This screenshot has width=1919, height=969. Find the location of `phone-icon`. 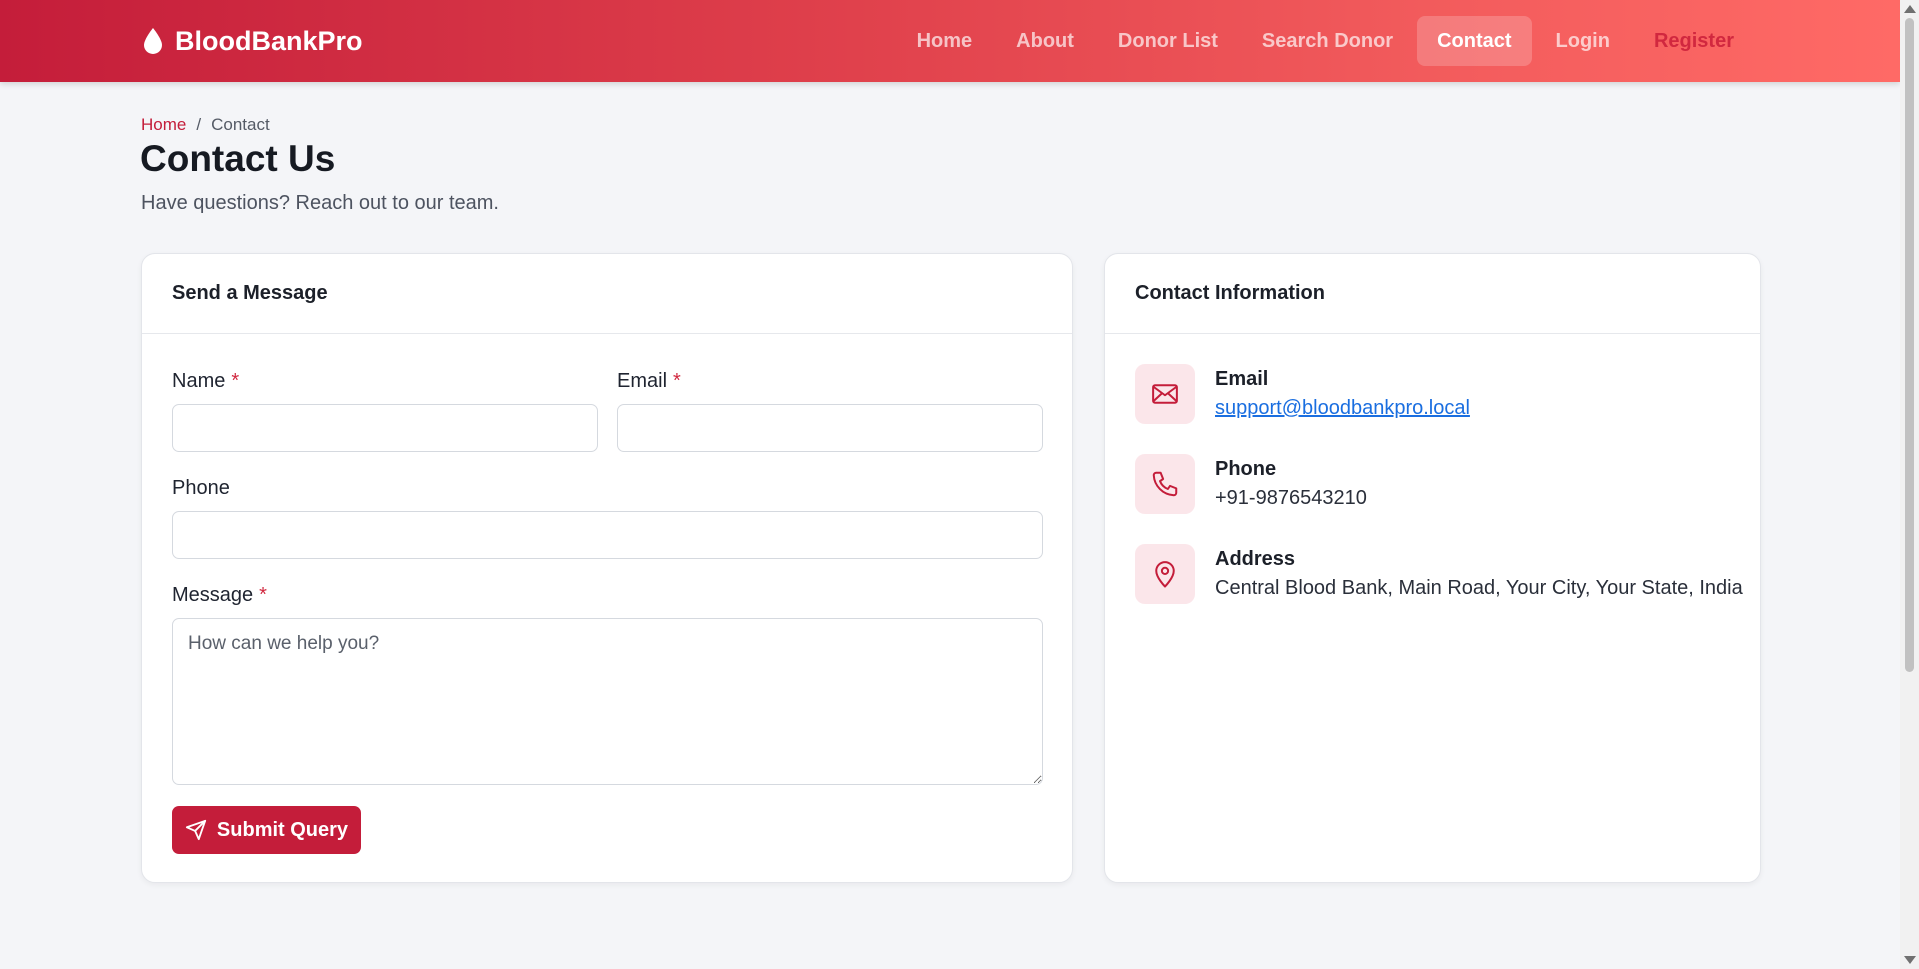

phone-icon is located at coordinates (1165, 484).